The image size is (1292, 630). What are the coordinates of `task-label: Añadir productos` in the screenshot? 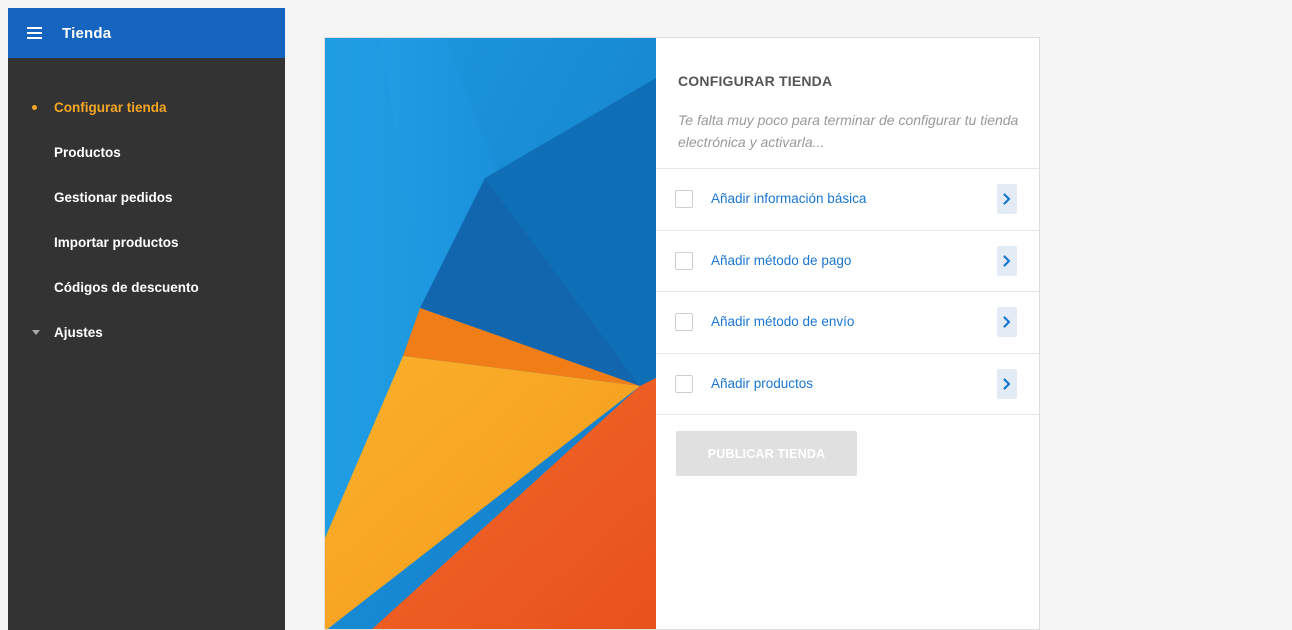 It's located at (762, 383).